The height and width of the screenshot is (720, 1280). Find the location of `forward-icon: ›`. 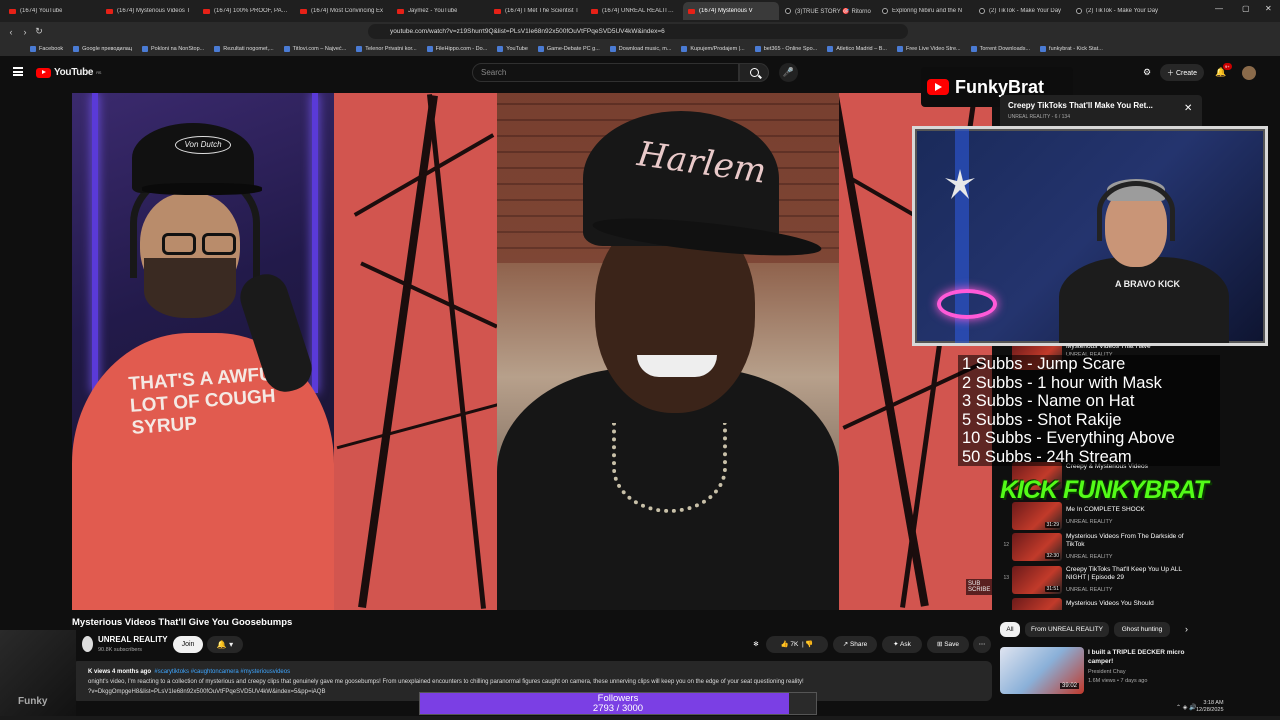

forward-icon: › is located at coordinates (25, 32).